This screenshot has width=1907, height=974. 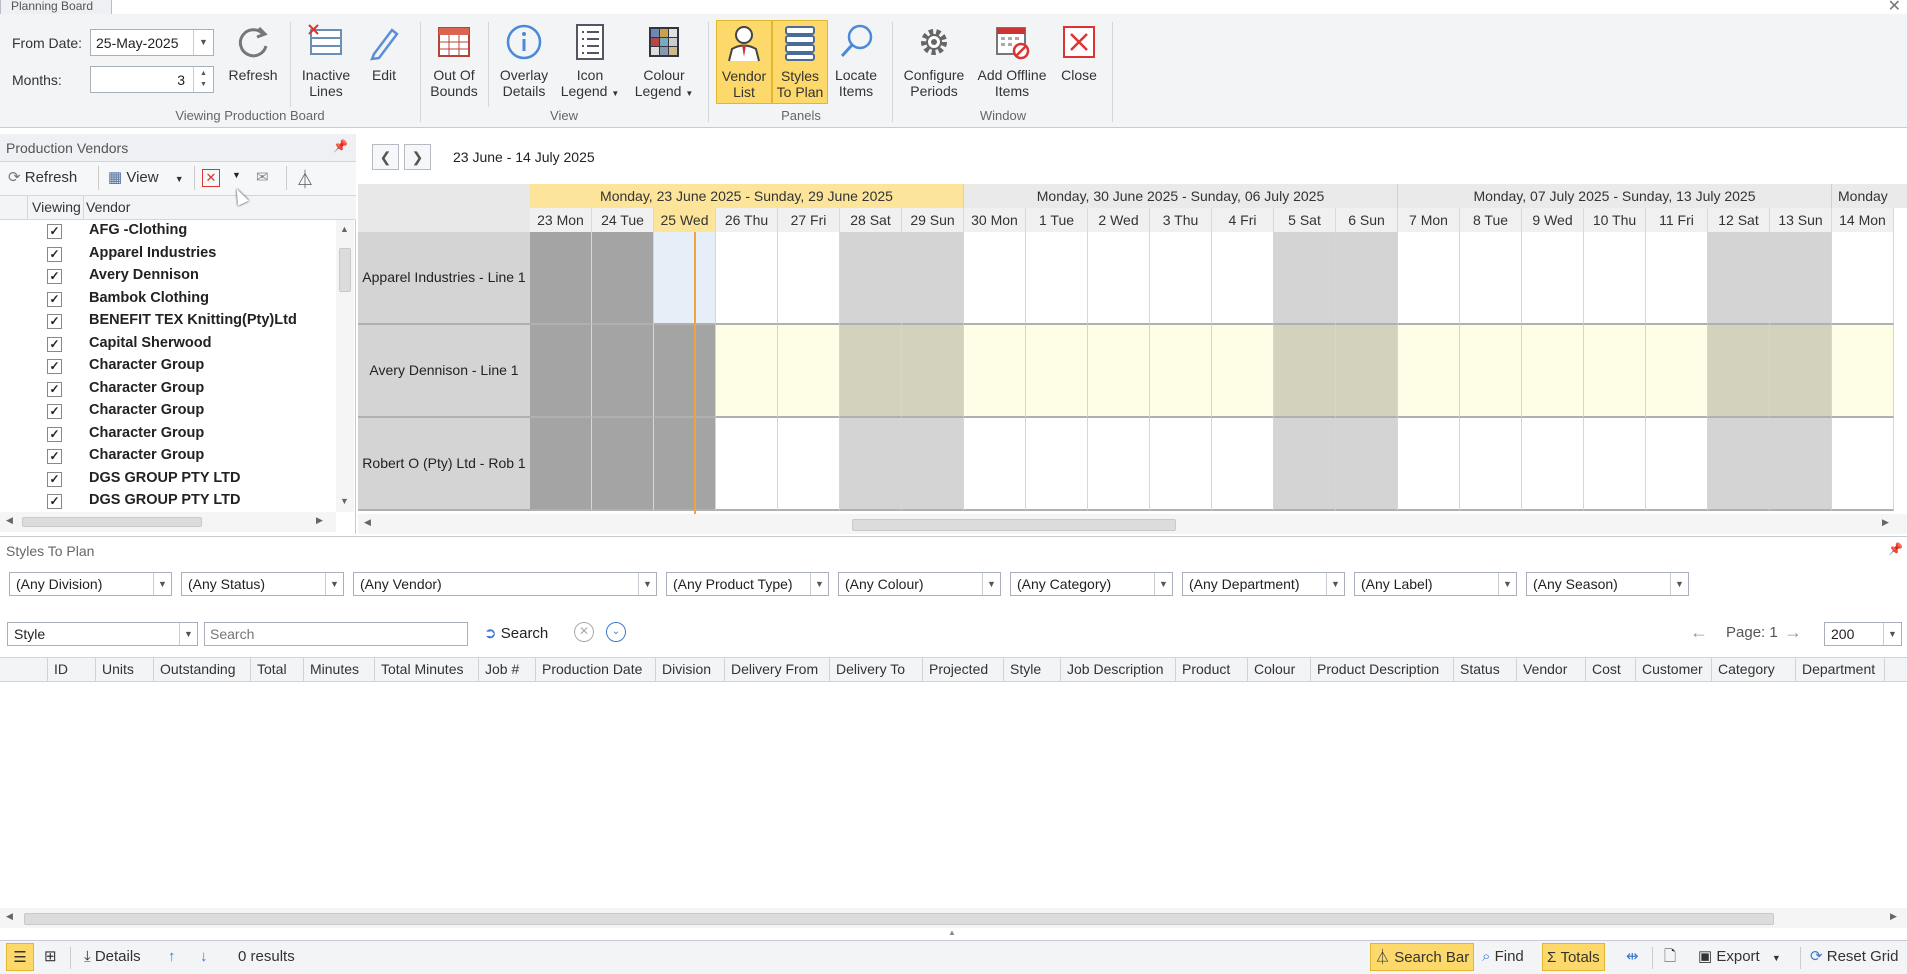 What do you see at coordinates (934, 60) in the screenshot?
I see `configure-periods-button: Configure Periods` at bounding box center [934, 60].